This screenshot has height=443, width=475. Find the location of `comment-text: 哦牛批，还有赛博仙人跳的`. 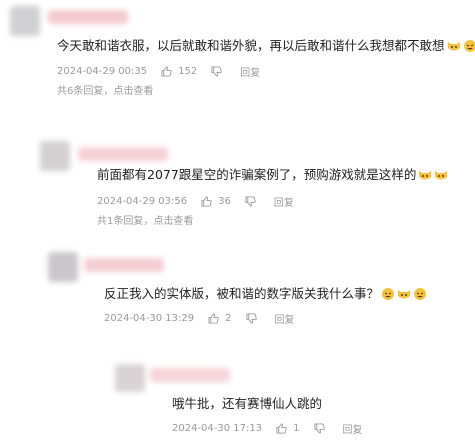

comment-text: 哦牛批，还有赛博仙人跳的 is located at coordinates (247, 404).